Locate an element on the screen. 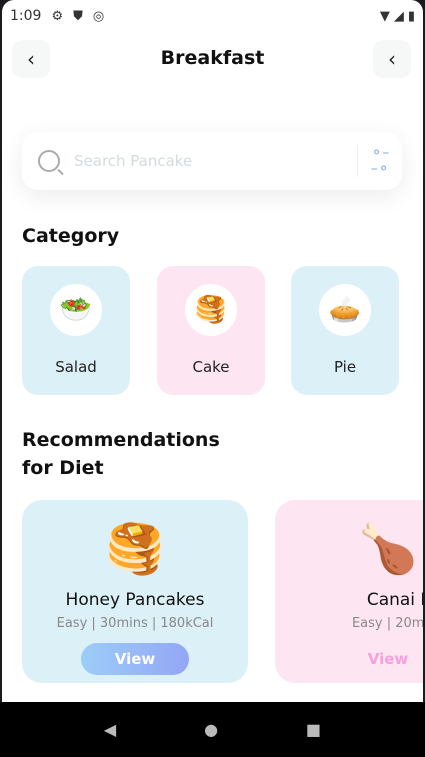  right-nav-button: ‹ is located at coordinates (392, 59).